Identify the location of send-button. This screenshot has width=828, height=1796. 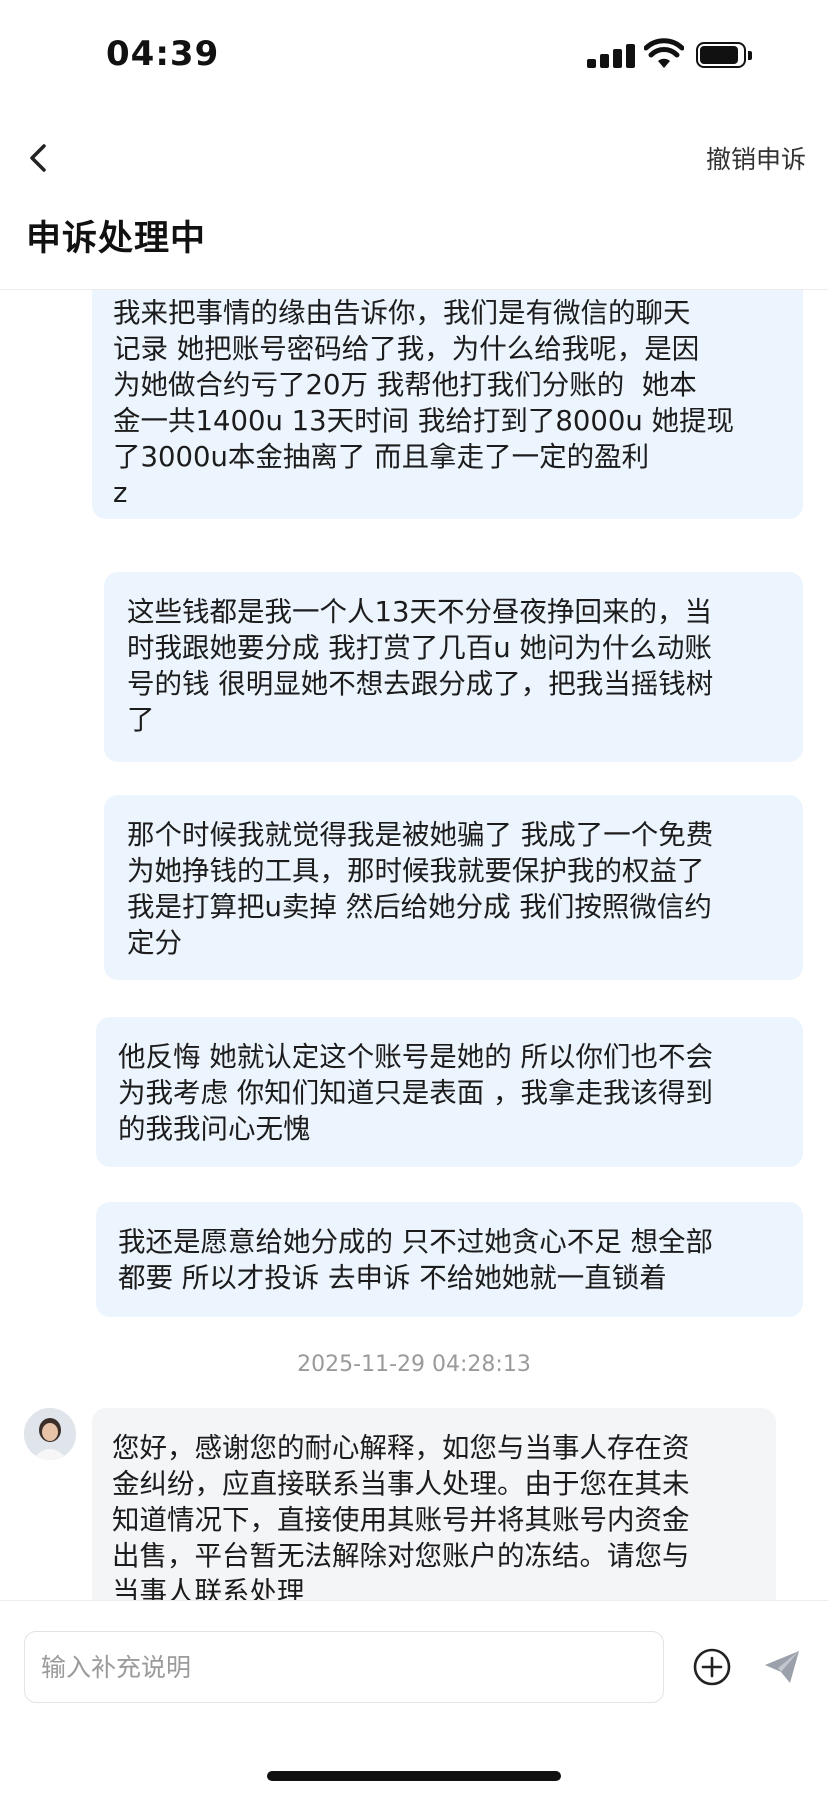
(782, 1667).